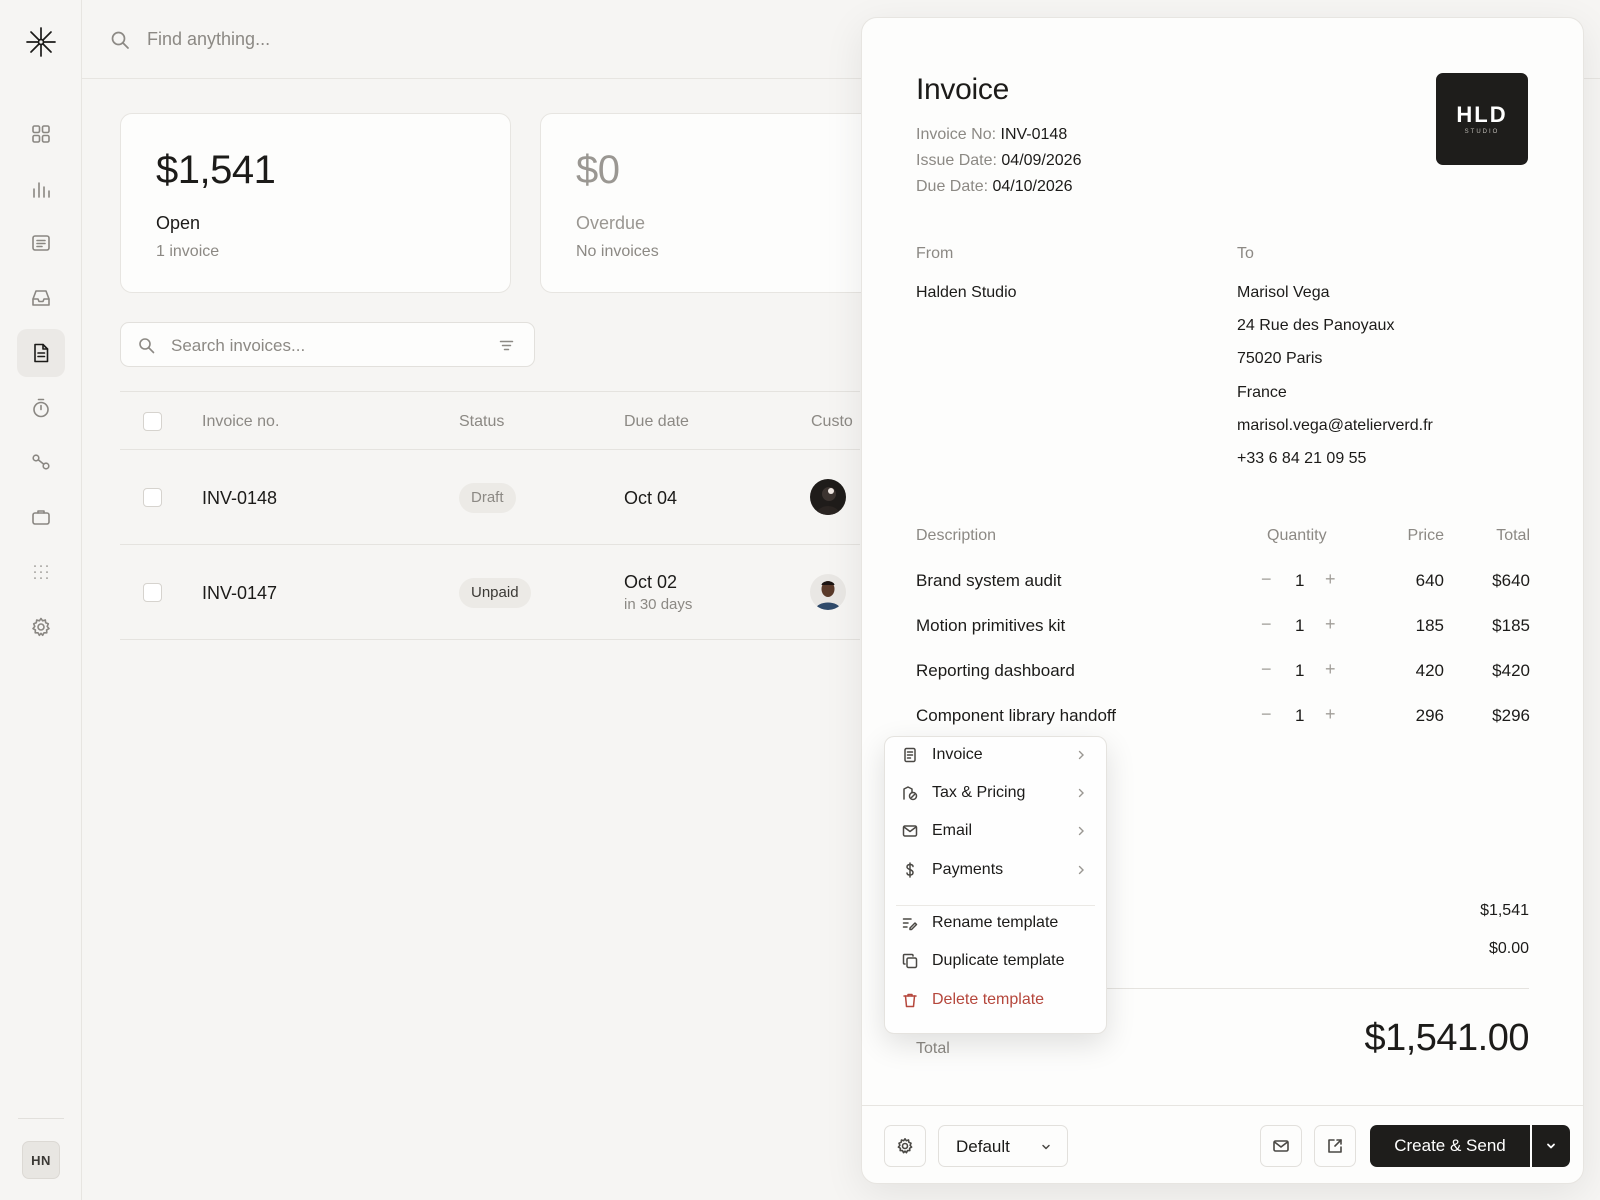 This screenshot has width=1600, height=1200. I want to click on menu-item-tax-pricing: Tax & Pricing, so click(995, 793).